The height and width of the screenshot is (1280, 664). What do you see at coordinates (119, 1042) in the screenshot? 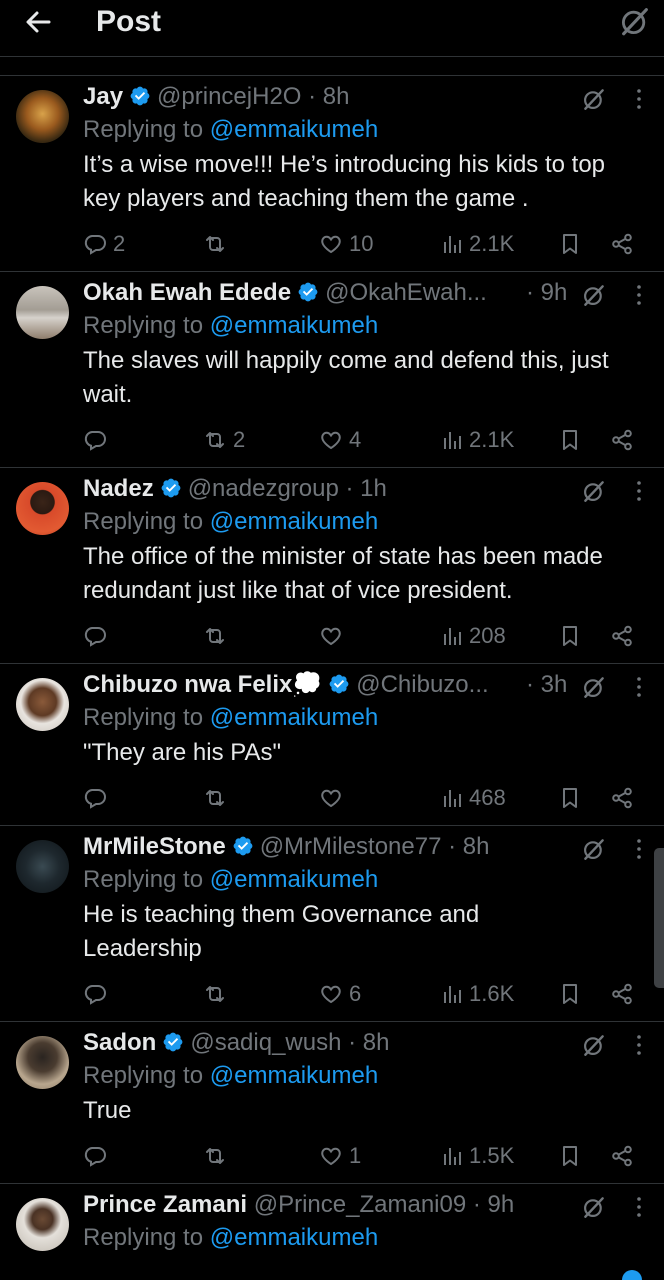
I see `author-name: Sadon` at bounding box center [119, 1042].